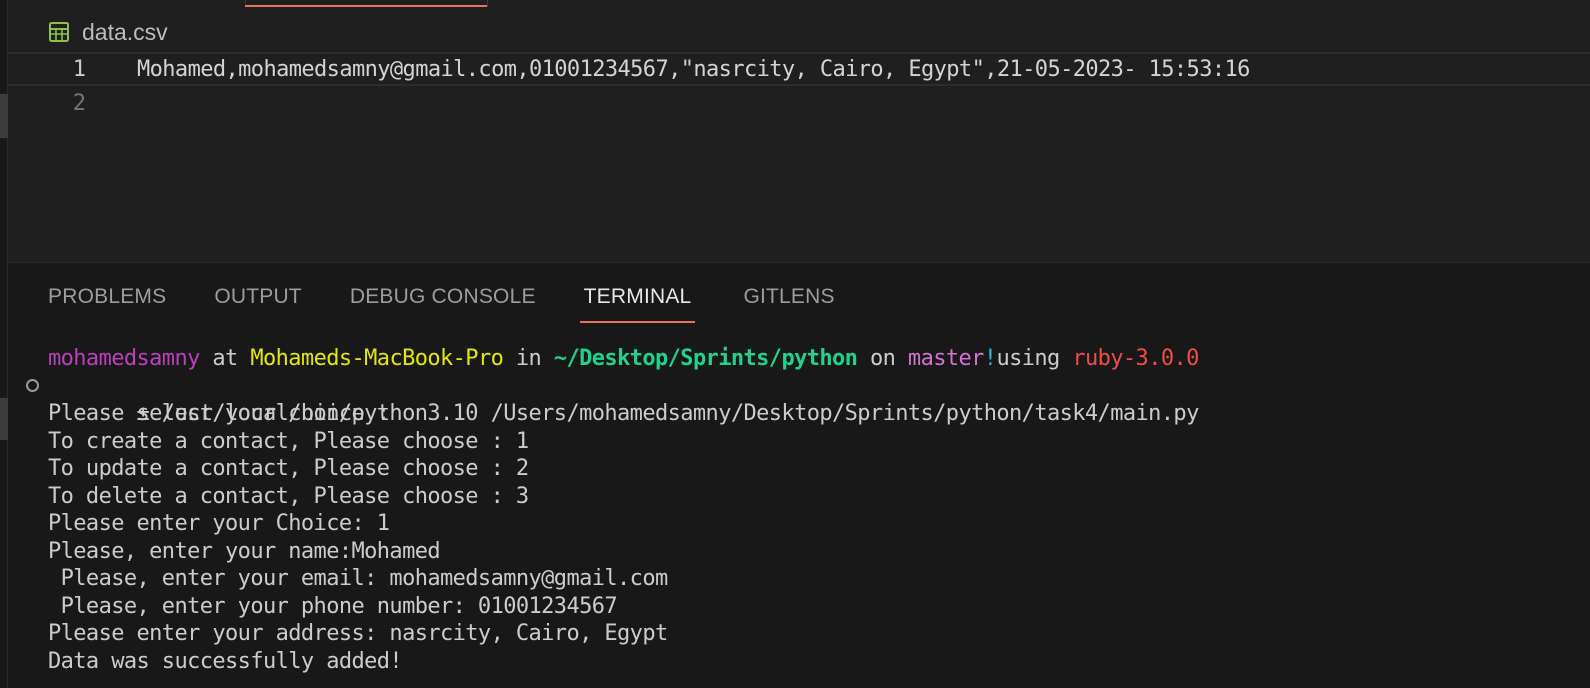  What do you see at coordinates (799, 103) in the screenshot?
I see `editor-line: 2` at bounding box center [799, 103].